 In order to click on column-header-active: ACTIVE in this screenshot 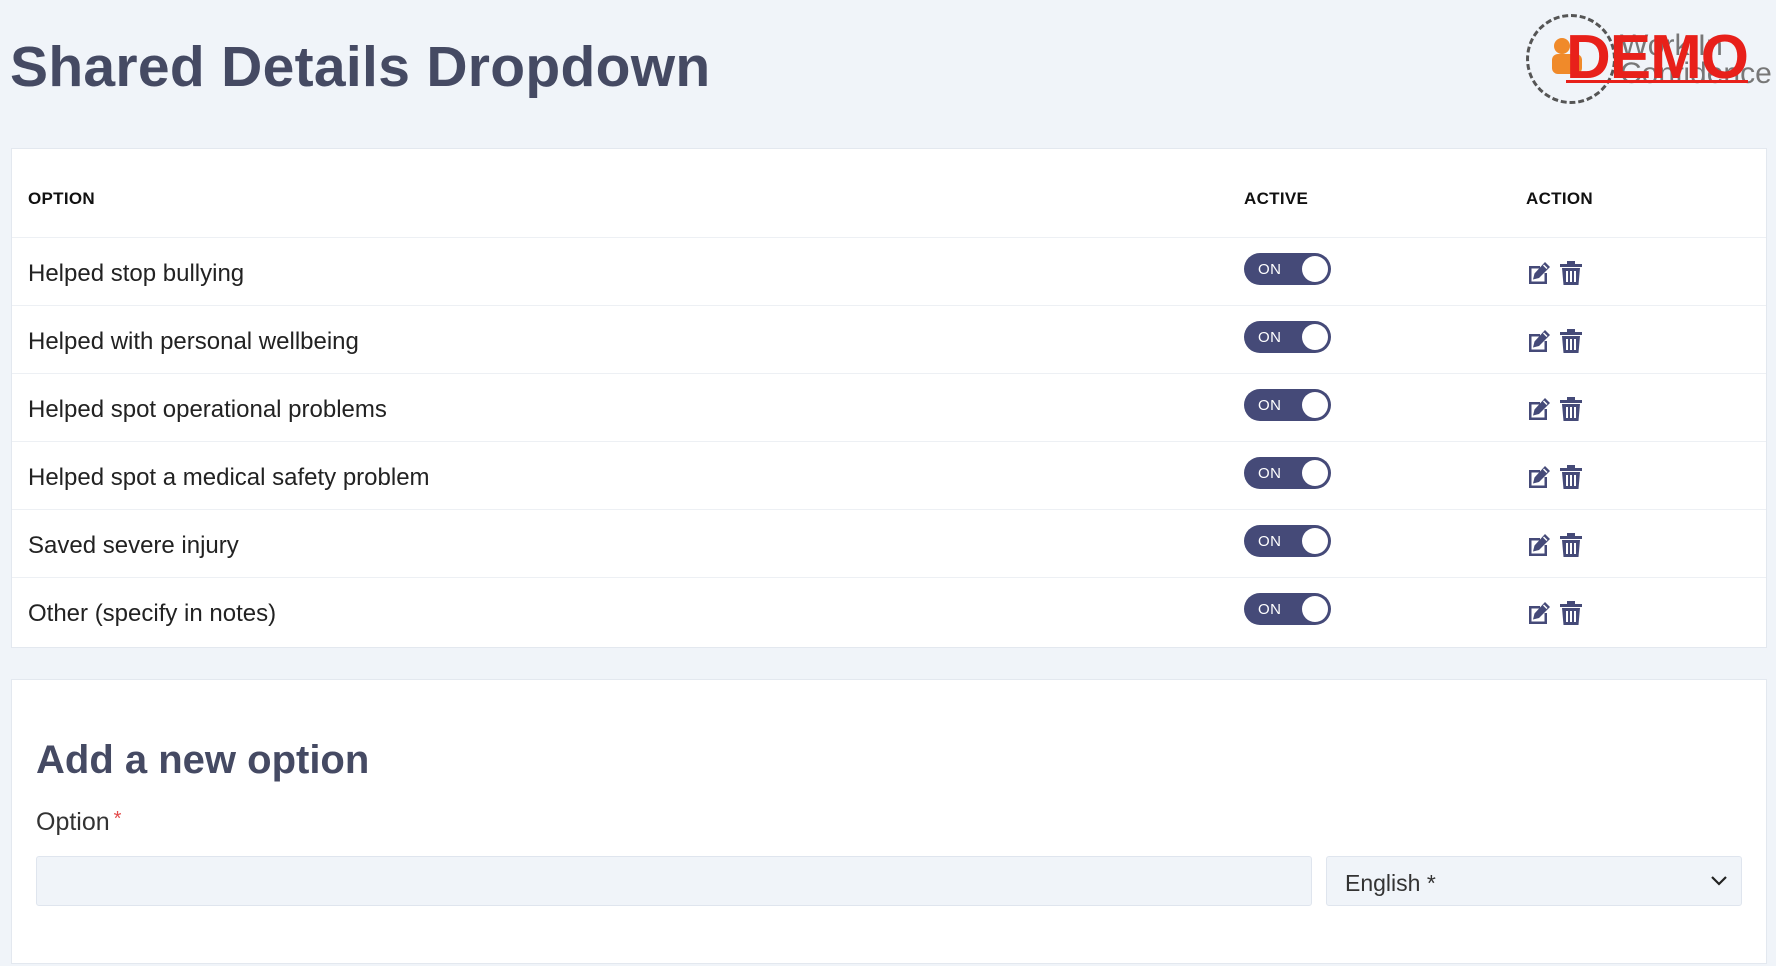, I will do `click(1276, 198)`.